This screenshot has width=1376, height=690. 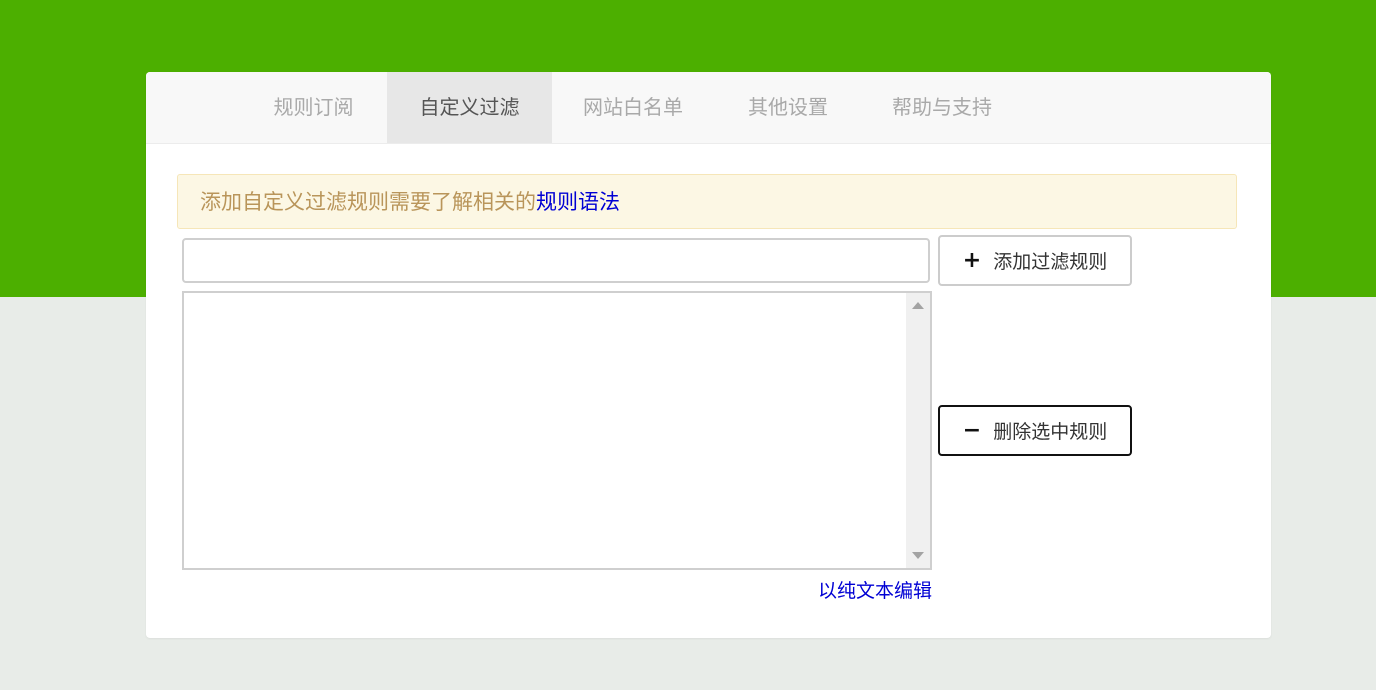 What do you see at coordinates (556, 260) in the screenshot?
I see `filter-rule-input` at bounding box center [556, 260].